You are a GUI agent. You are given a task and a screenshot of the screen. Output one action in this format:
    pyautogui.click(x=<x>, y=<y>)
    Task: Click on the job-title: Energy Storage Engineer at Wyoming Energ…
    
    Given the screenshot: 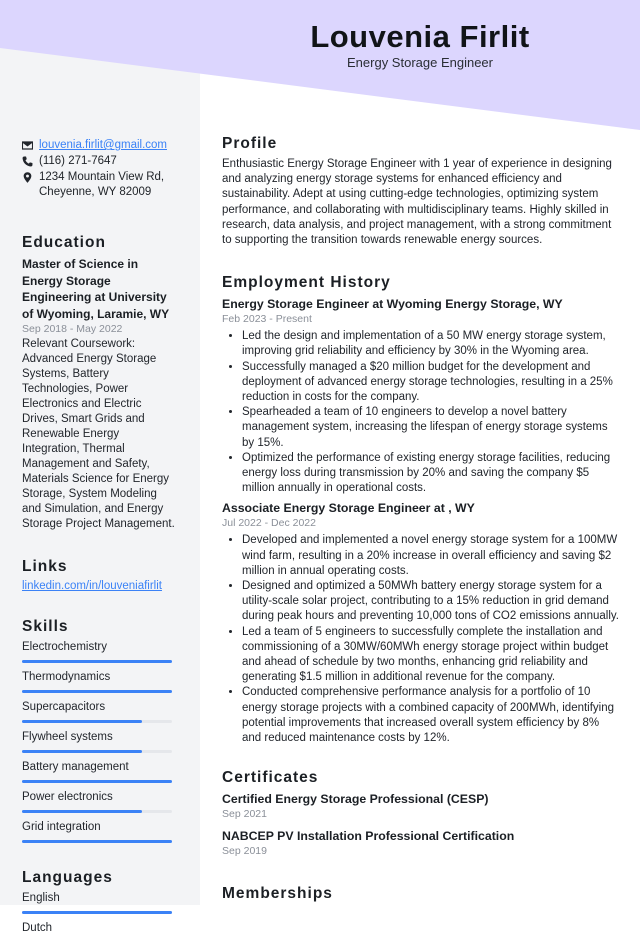 What is the action you would take?
    pyautogui.click(x=392, y=304)
    